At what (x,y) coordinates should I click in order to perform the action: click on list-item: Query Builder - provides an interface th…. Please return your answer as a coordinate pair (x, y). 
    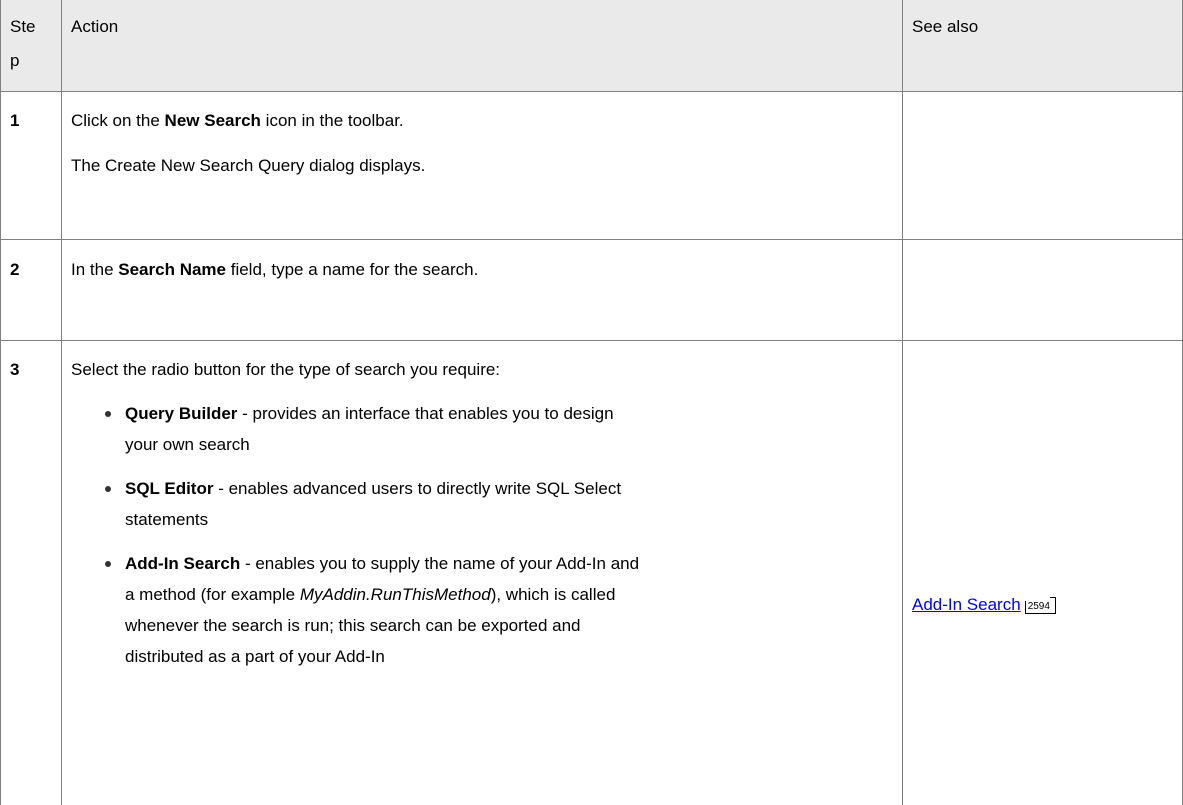
    Looking at the image, I should click on (451, 429).